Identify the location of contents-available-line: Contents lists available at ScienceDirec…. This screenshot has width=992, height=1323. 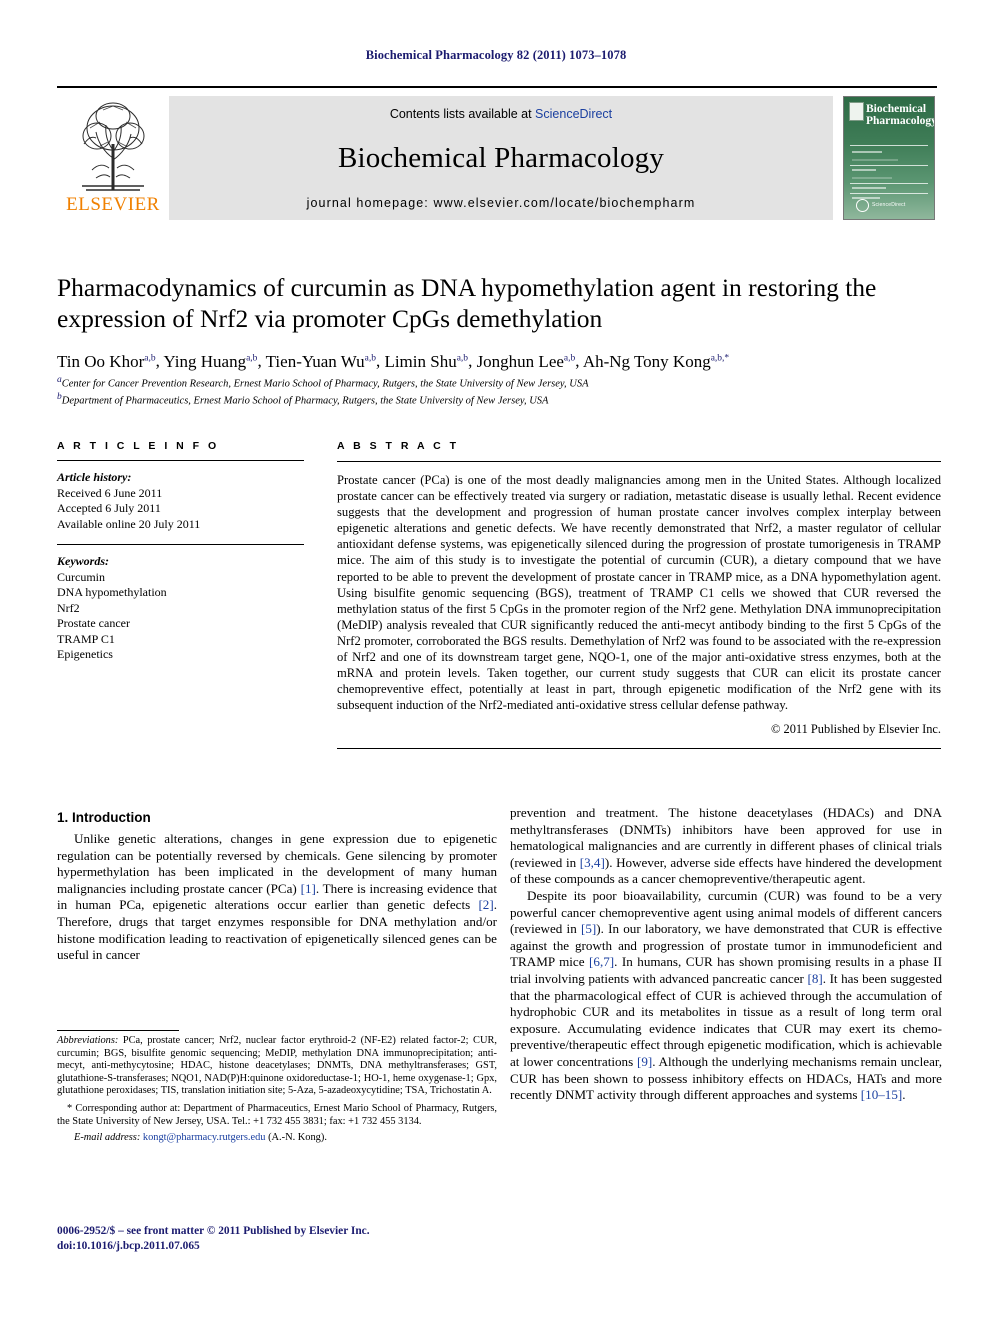
(501, 114).